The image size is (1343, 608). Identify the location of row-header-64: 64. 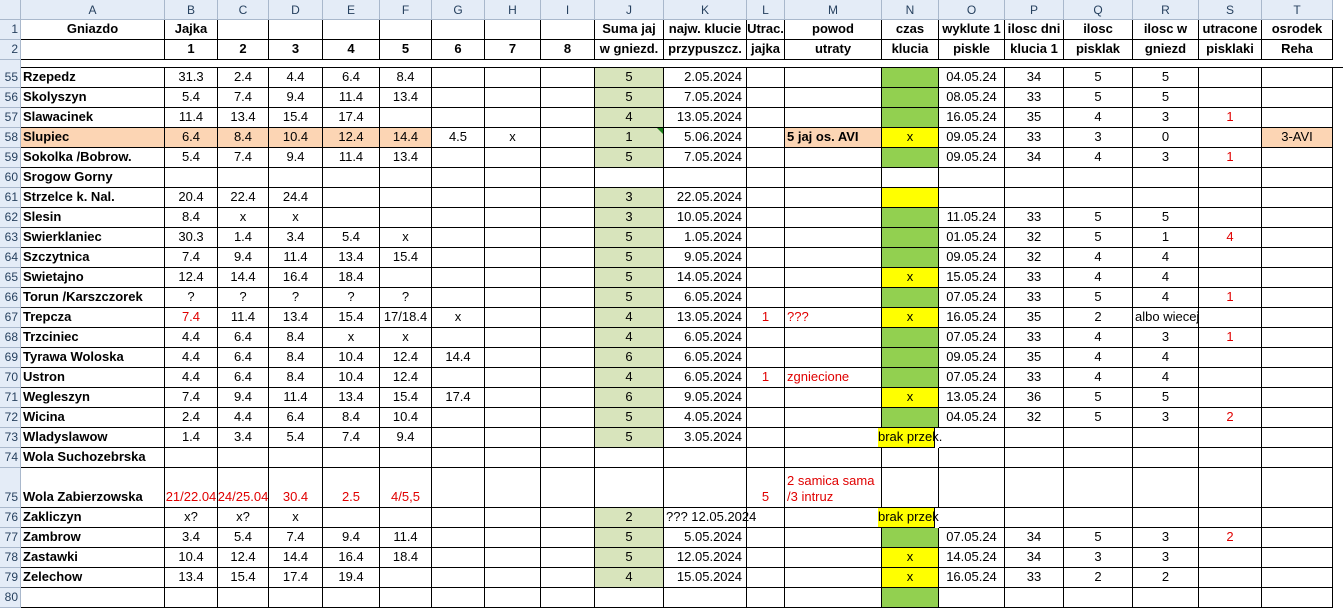
(10, 258).